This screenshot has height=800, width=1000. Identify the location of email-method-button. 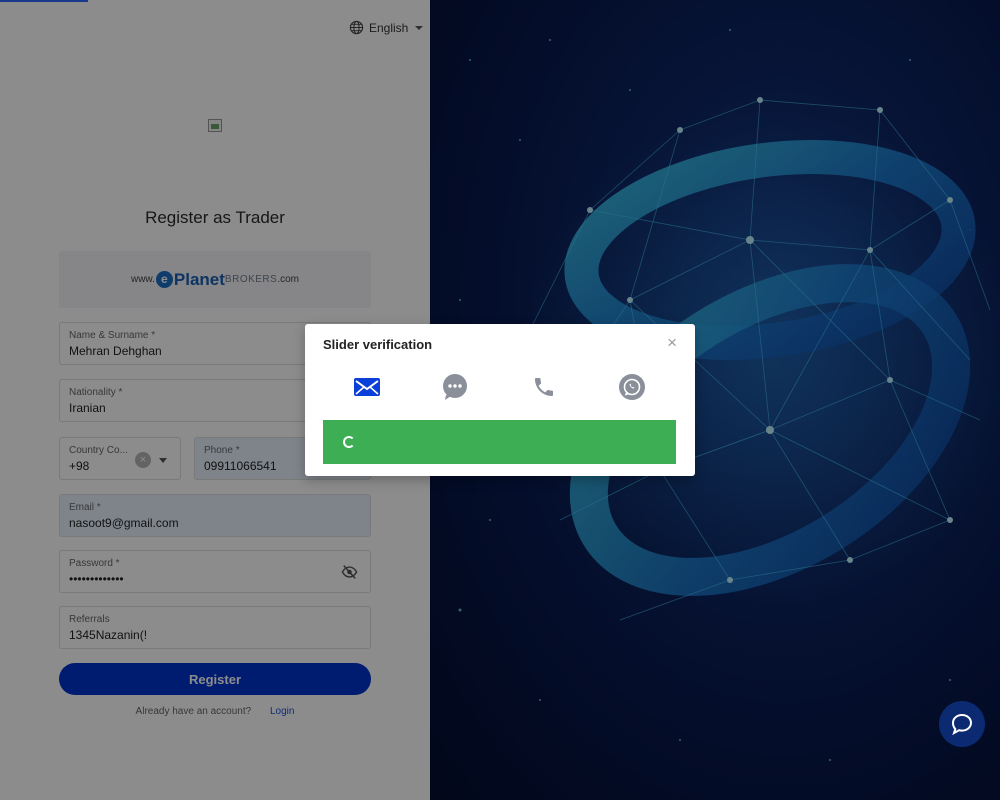
(367, 387).